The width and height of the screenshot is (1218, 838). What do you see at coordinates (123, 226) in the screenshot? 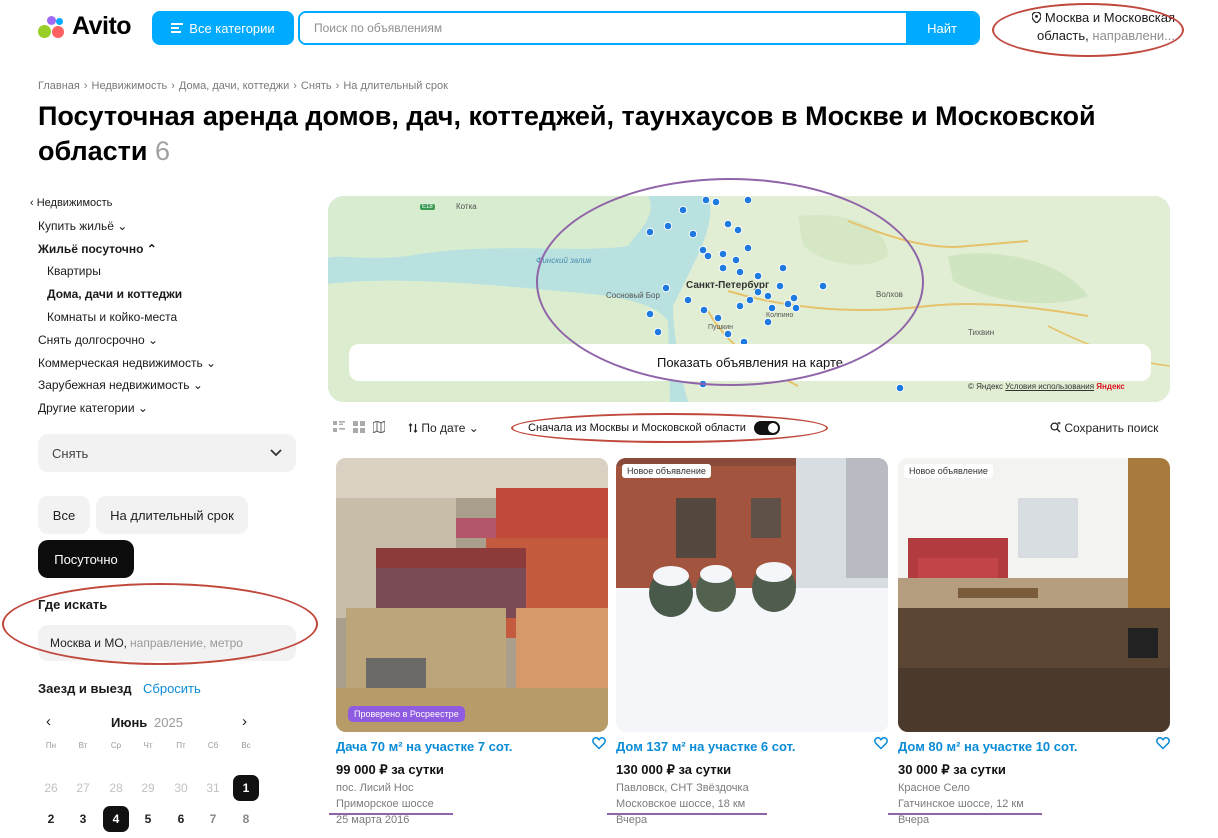
I see `nav-item-buy: Купить жильё ⌄` at bounding box center [123, 226].